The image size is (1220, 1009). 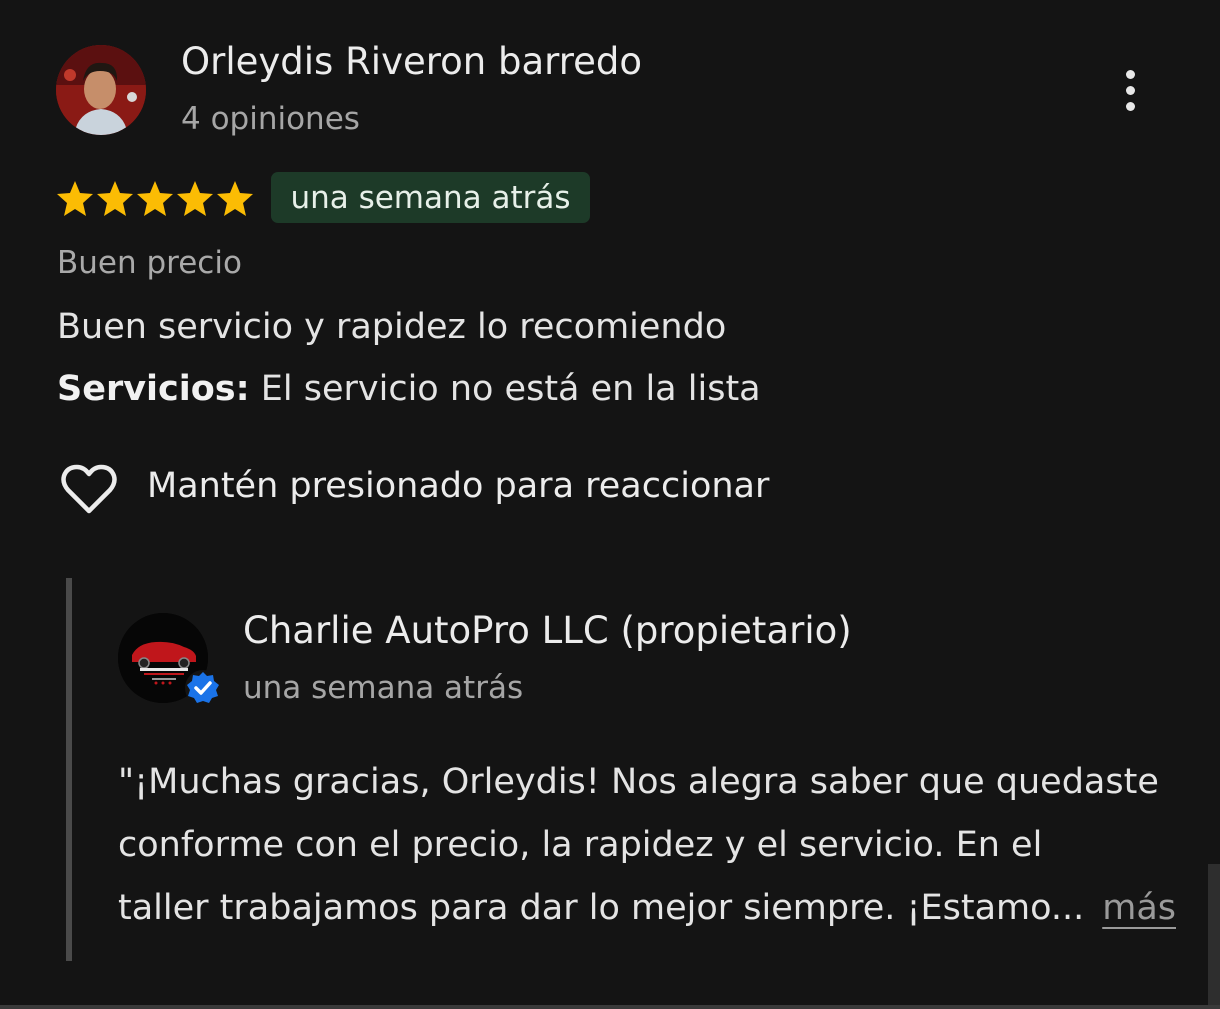 What do you see at coordinates (89, 489) in the screenshot?
I see `heart-outline-icon` at bounding box center [89, 489].